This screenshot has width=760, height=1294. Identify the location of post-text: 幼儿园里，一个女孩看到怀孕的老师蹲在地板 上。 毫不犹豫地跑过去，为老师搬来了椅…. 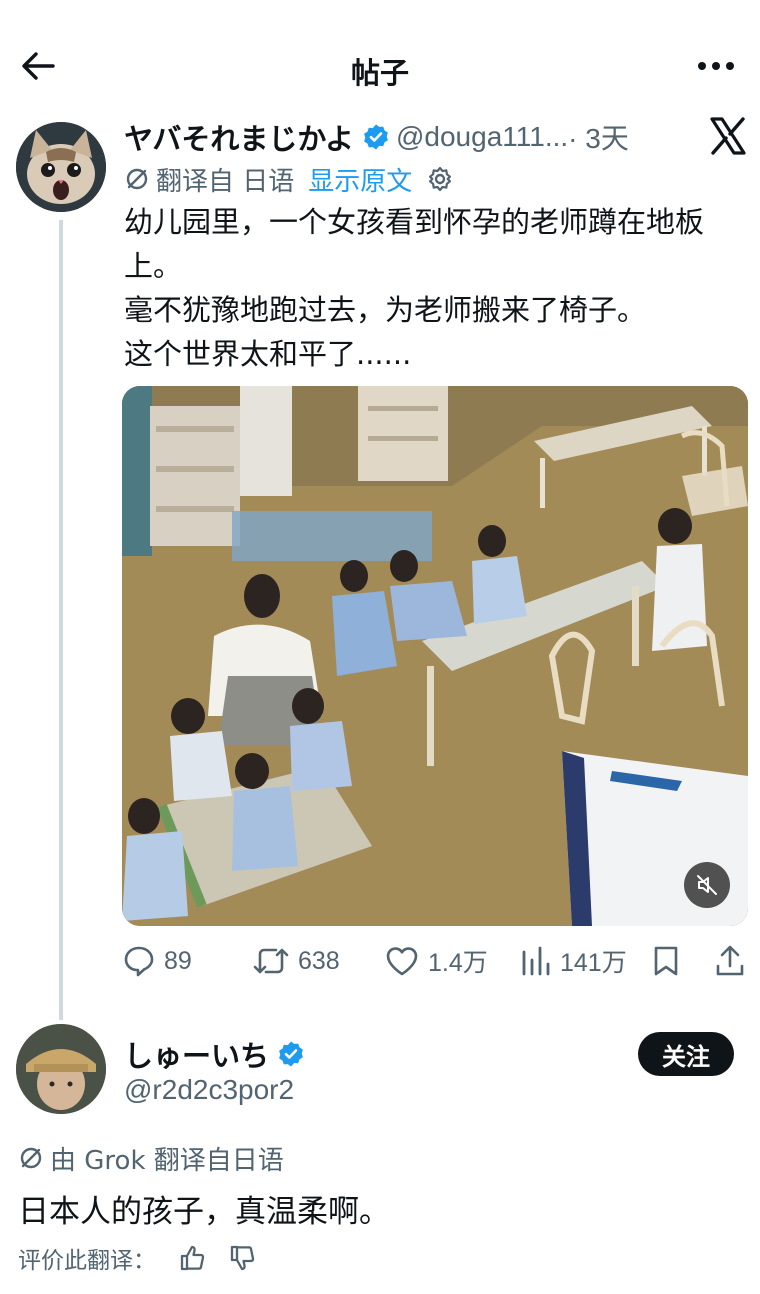
(434, 288).